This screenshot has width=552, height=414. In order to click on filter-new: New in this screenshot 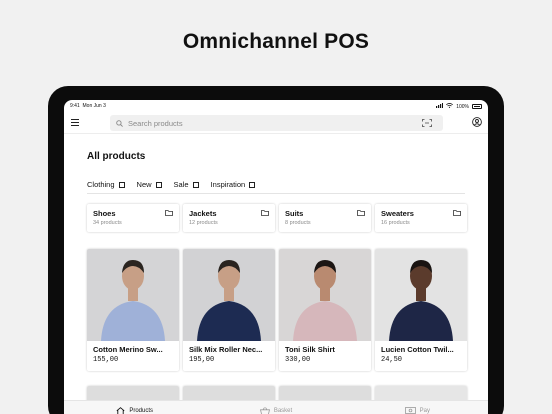, I will do `click(149, 184)`.